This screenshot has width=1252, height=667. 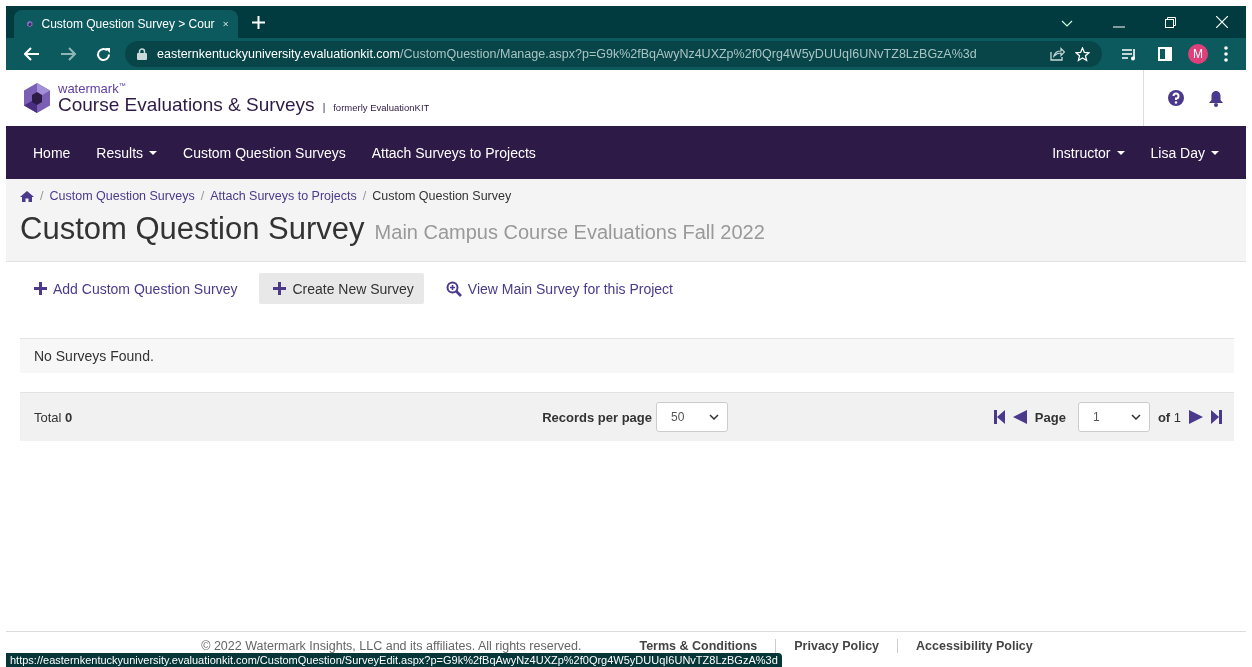 I want to click on close-icon, so click(x=1222, y=22).